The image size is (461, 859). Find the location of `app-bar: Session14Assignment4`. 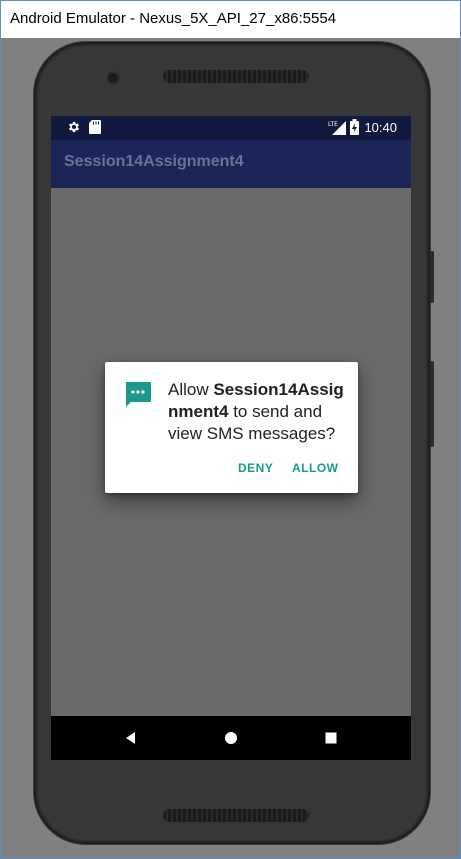

app-bar: Session14Assignment4 is located at coordinates (231, 164).